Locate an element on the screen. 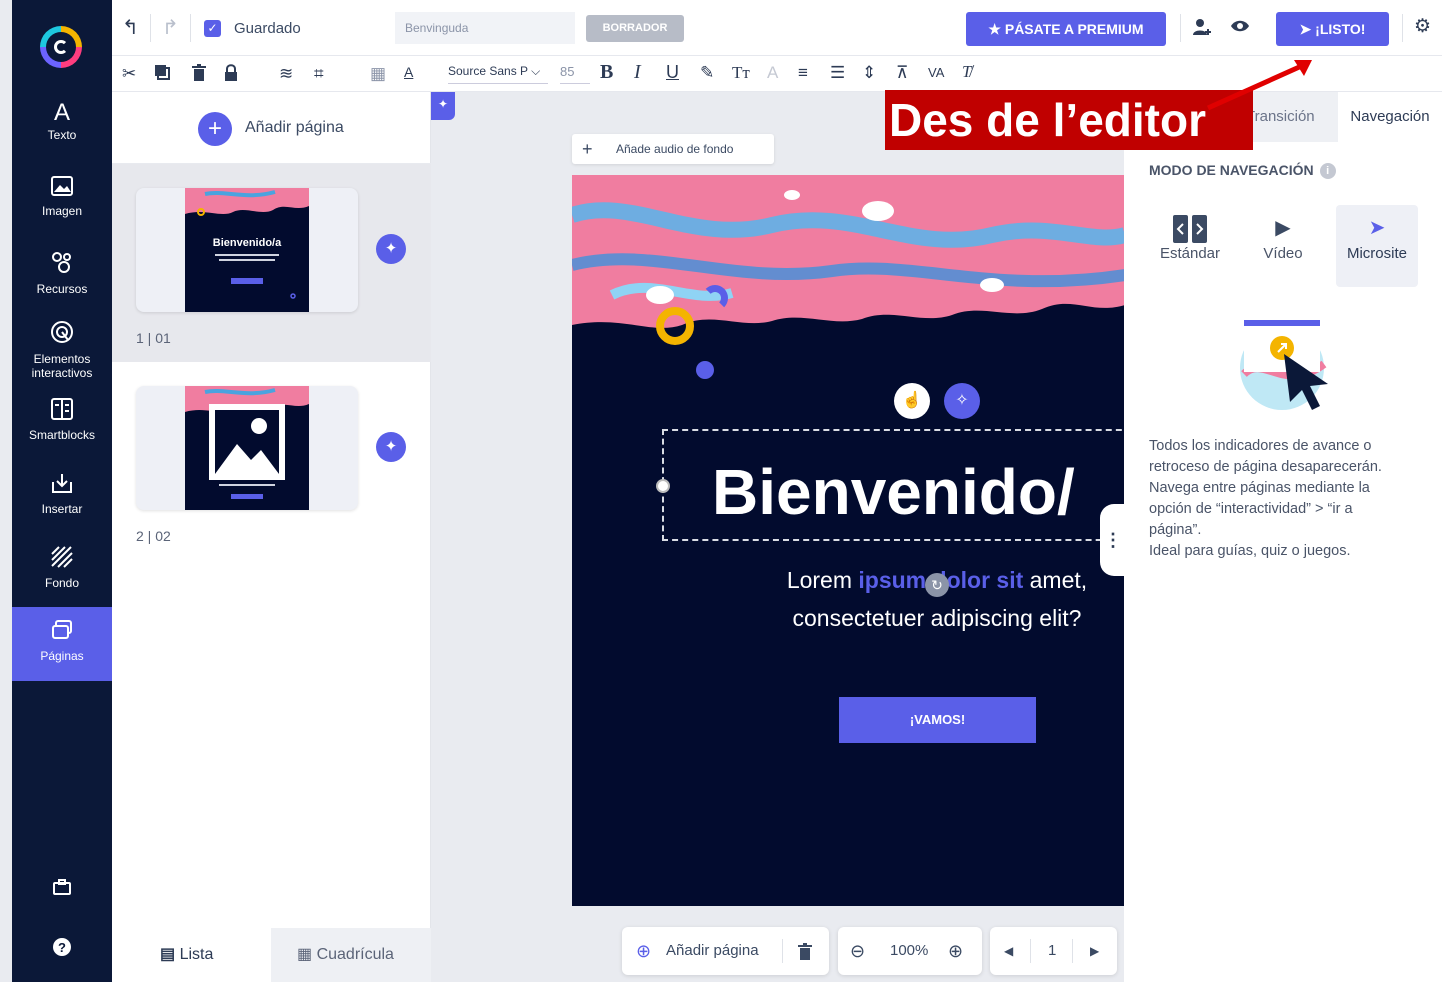 The image size is (1442, 982). background-icon is located at coordinates (62, 560).